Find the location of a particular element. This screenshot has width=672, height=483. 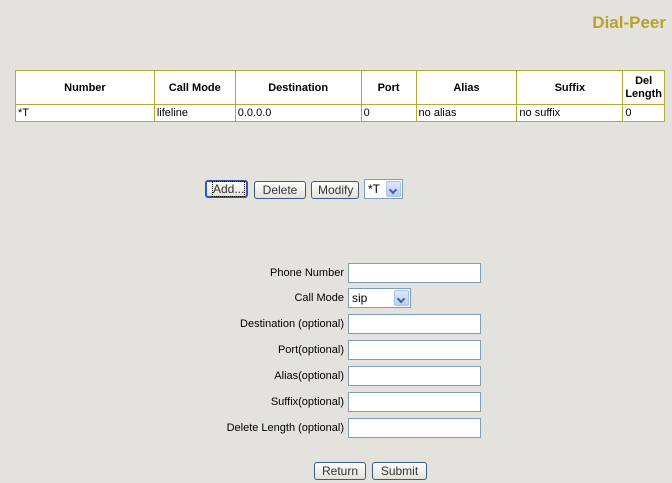

cell-call-mode: lifeline is located at coordinates (194, 113).